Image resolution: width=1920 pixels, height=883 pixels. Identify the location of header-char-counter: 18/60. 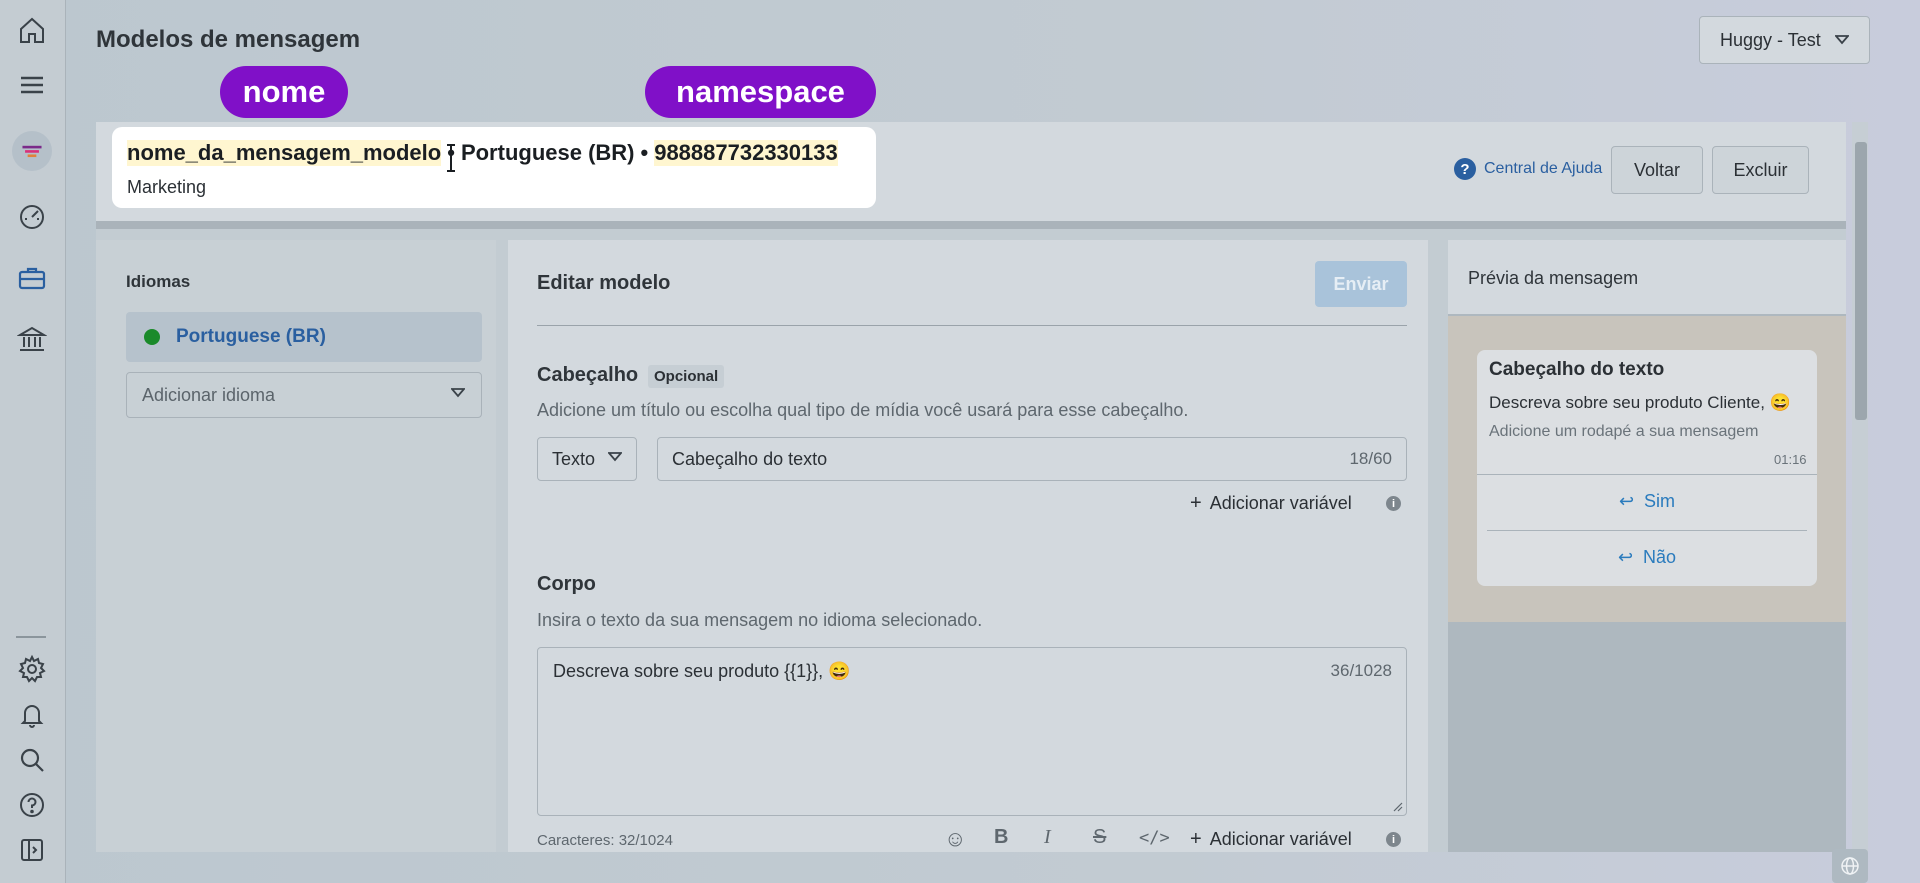
(1370, 458).